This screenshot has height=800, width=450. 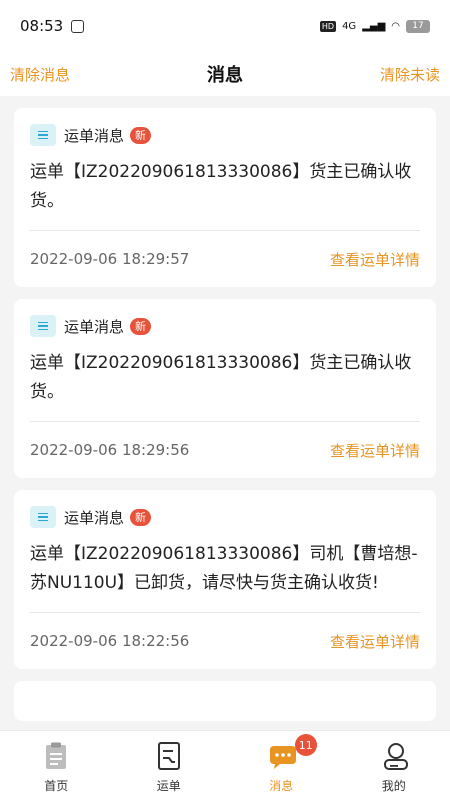 What do you see at coordinates (110, 641) in the screenshot?
I see `message-time: 2022-09-06 18:22:56` at bounding box center [110, 641].